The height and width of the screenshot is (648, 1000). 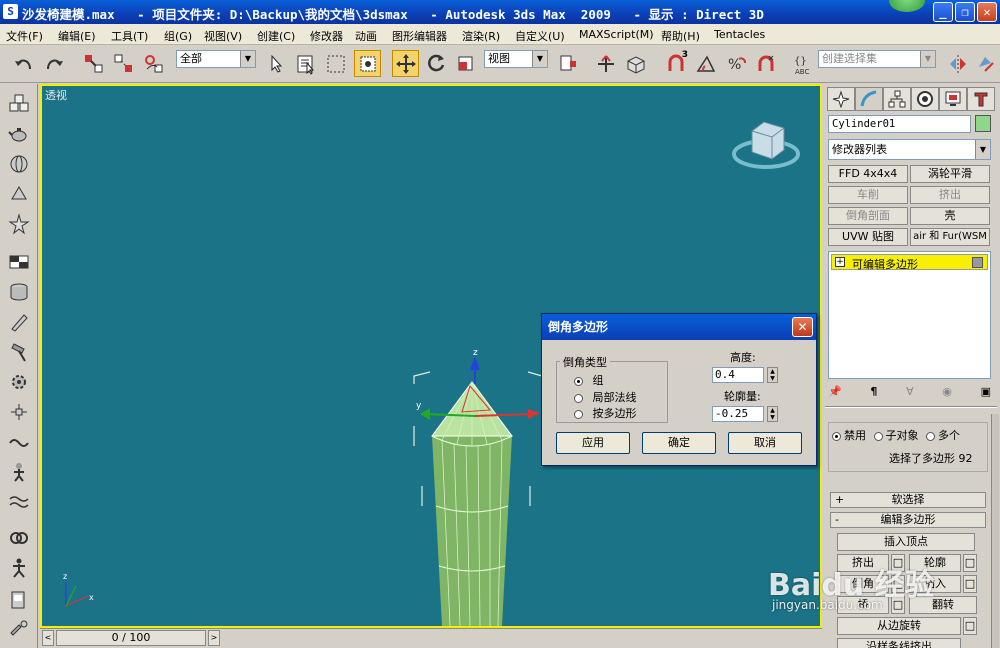 I want to click on close-button: ✕, so click(x=987, y=12).